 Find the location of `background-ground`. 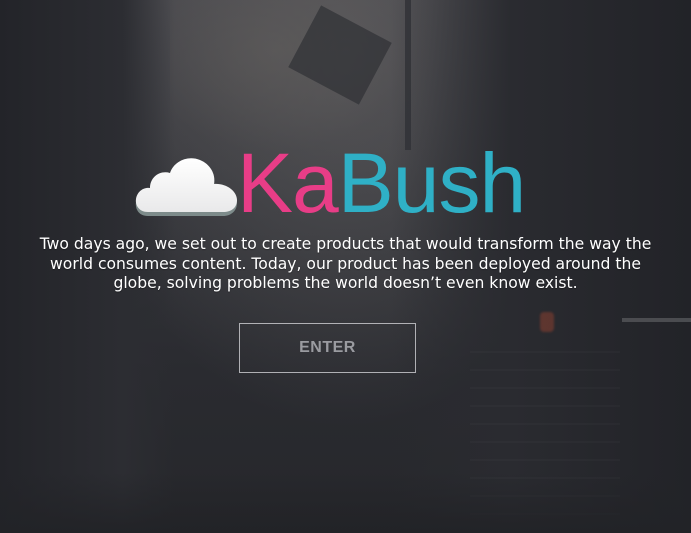

background-ground is located at coordinates (345, 503).